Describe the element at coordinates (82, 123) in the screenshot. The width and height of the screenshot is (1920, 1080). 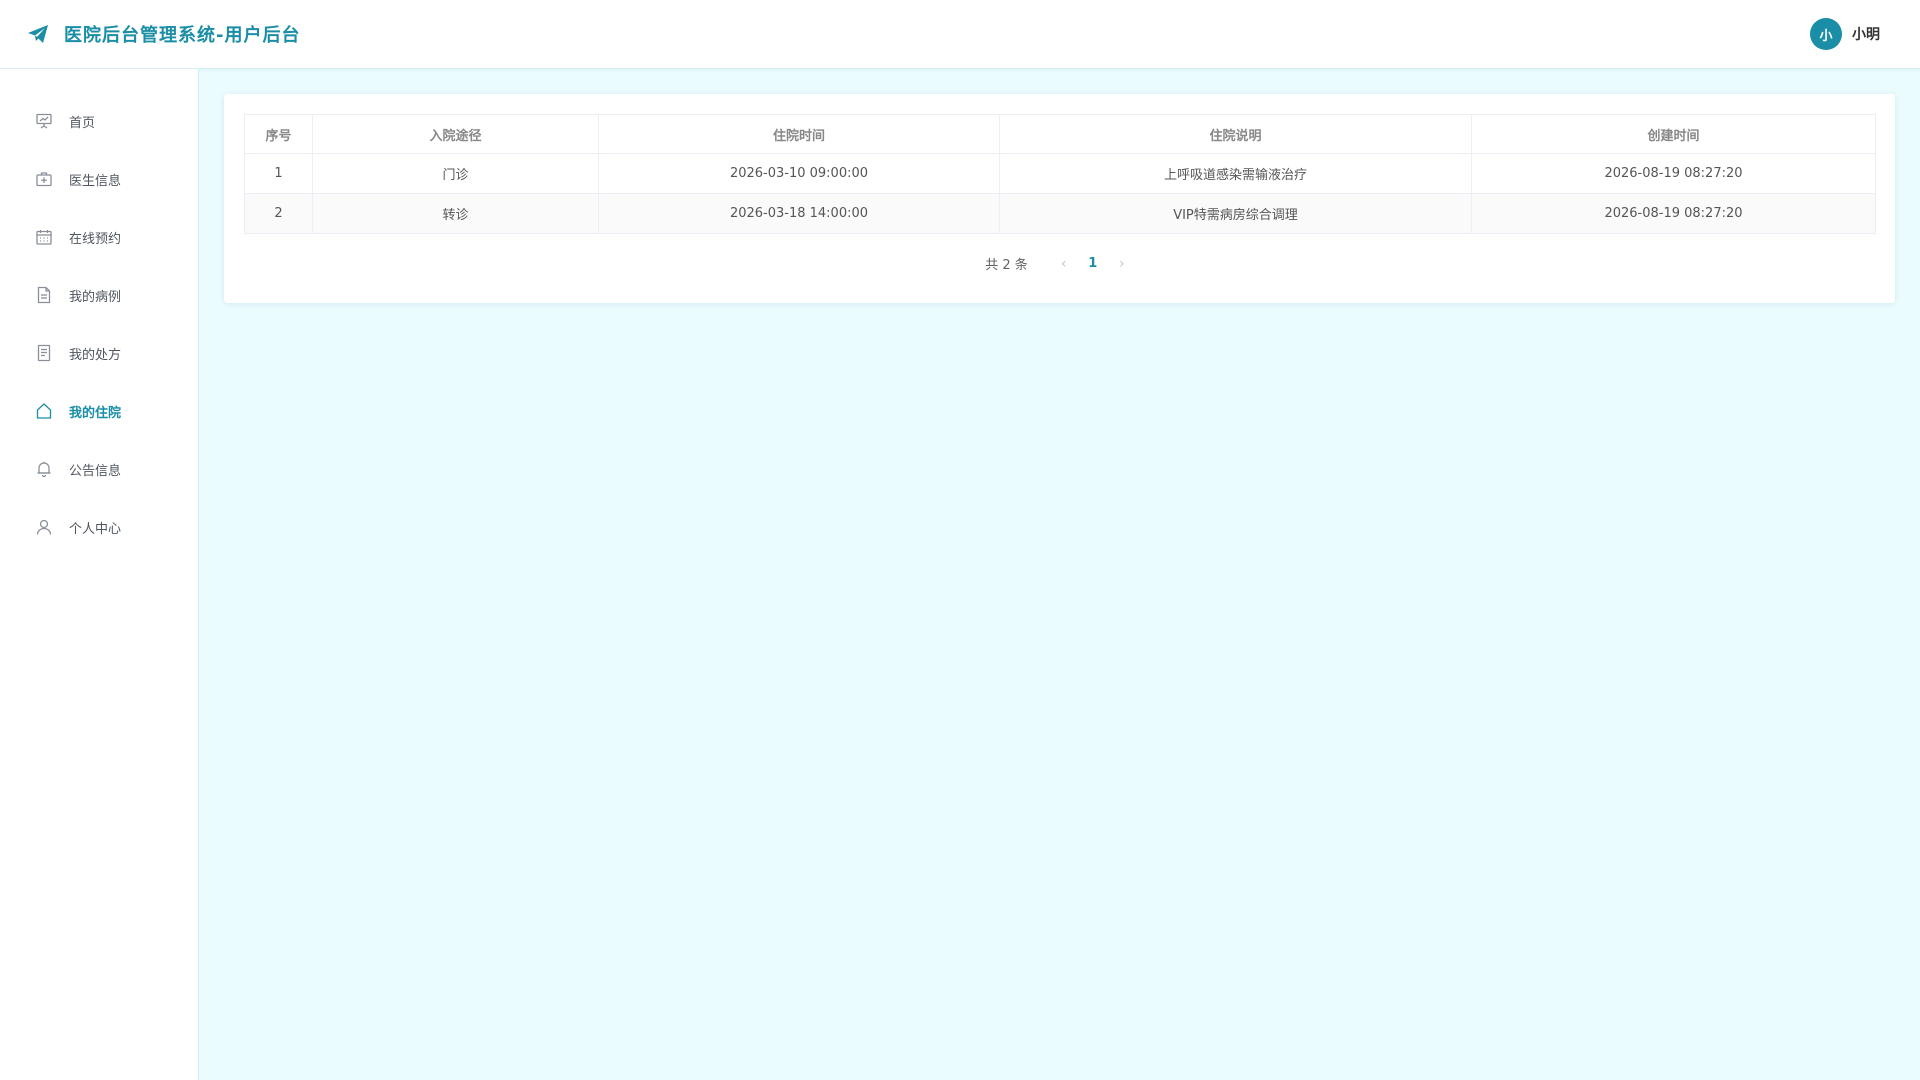
I see `sidebar-item-label: 首页` at that location.